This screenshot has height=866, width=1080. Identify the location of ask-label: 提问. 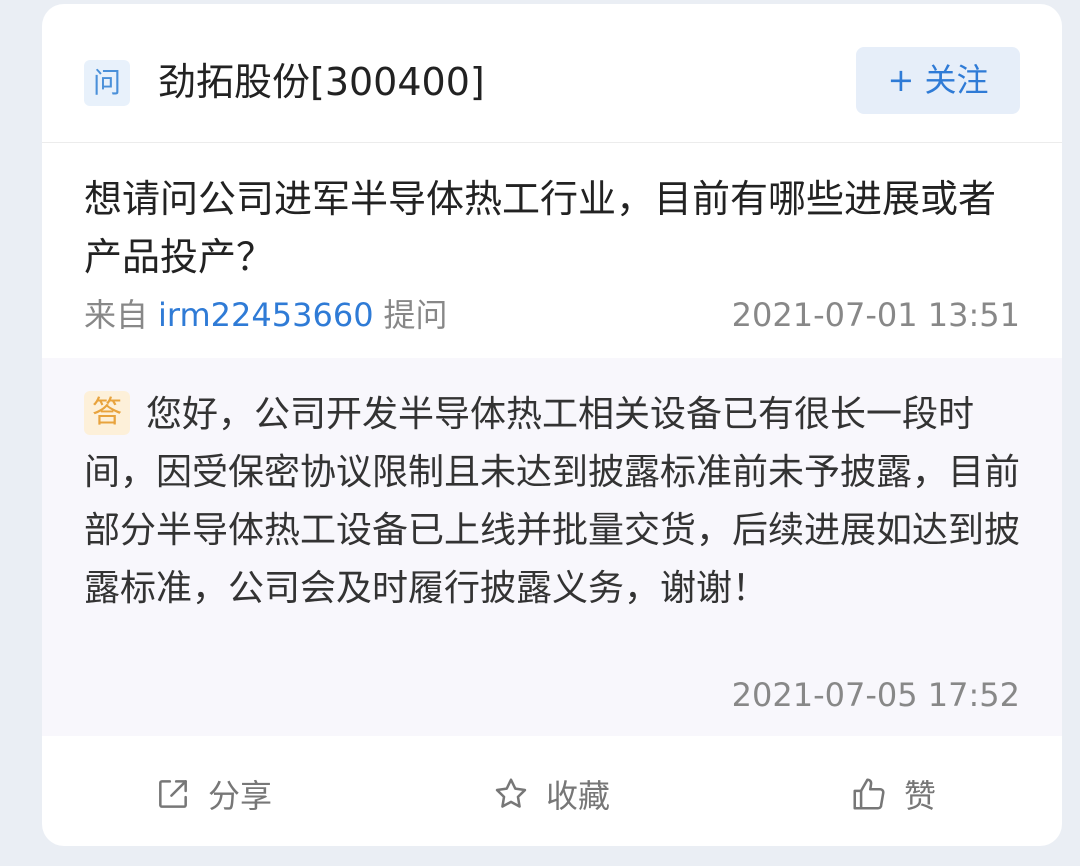
(415, 315).